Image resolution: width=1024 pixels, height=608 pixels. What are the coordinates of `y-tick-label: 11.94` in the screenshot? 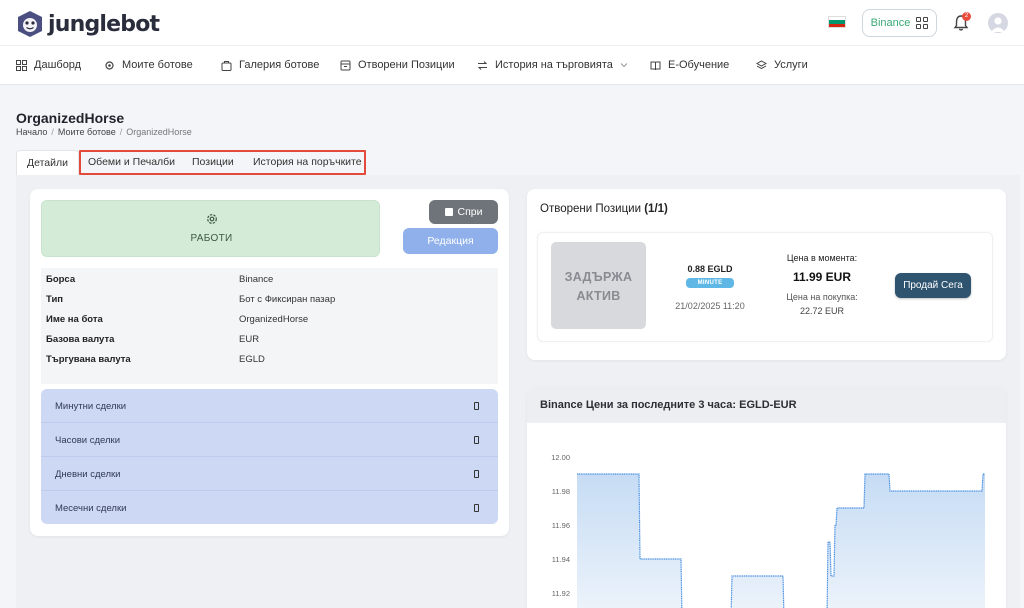 It's located at (561, 559).